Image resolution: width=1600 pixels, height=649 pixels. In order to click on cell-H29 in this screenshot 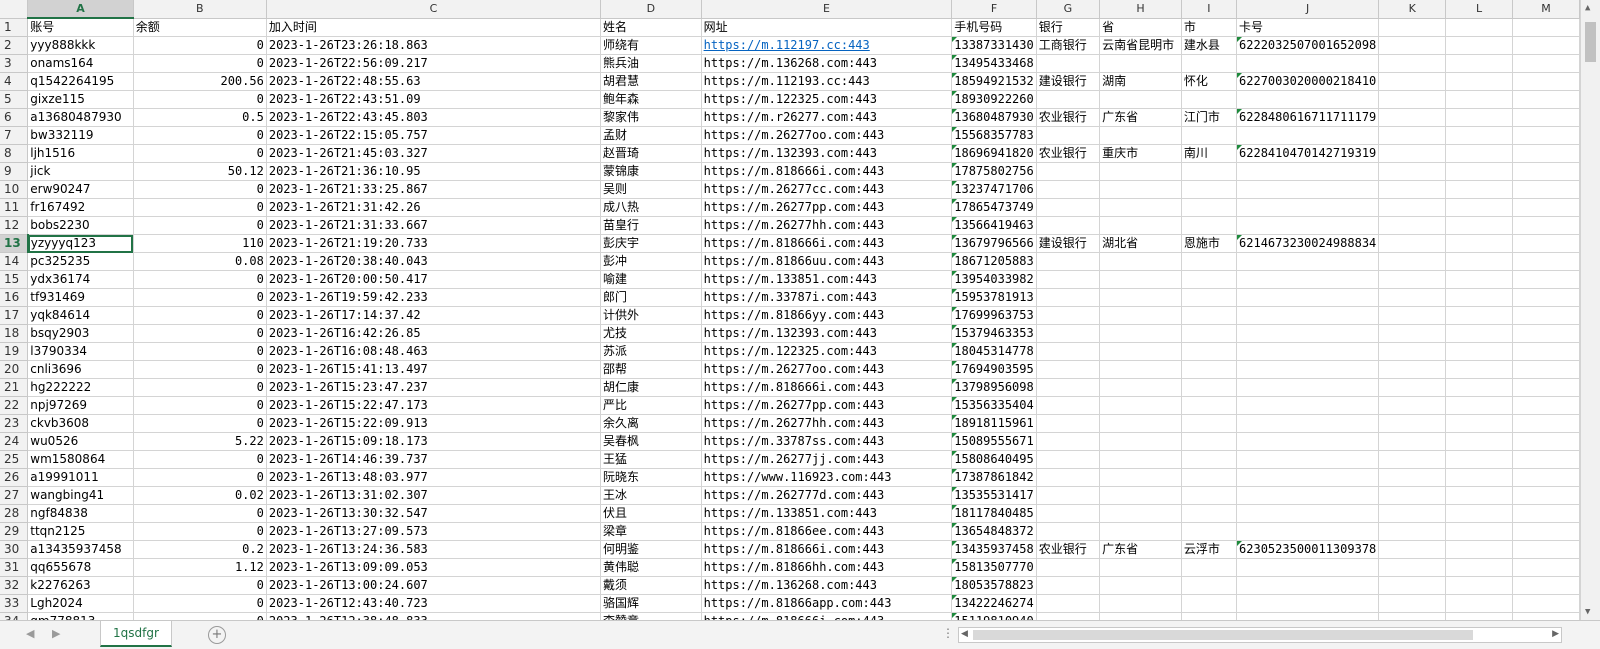, I will do `click(1140, 531)`.